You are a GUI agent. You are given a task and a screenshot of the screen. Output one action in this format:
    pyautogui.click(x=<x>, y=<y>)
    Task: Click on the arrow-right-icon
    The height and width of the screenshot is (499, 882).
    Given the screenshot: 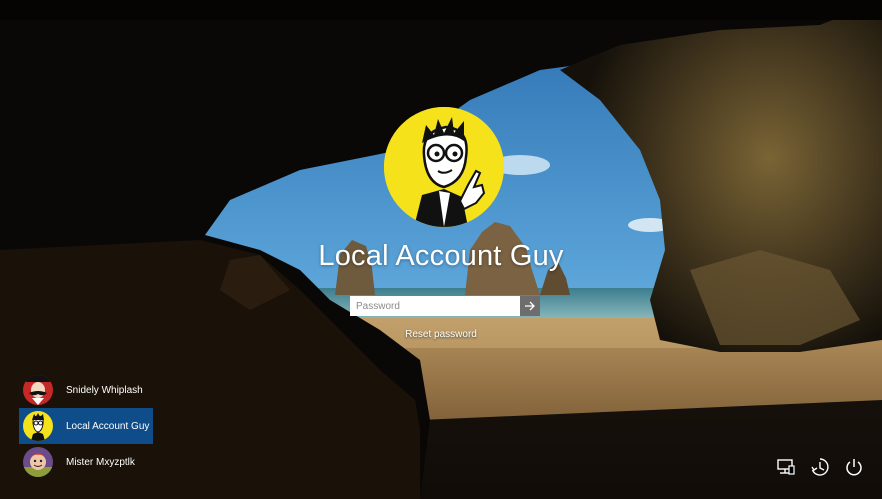 What is the action you would take?
    pyautogui.click(x=530, y=306)
    